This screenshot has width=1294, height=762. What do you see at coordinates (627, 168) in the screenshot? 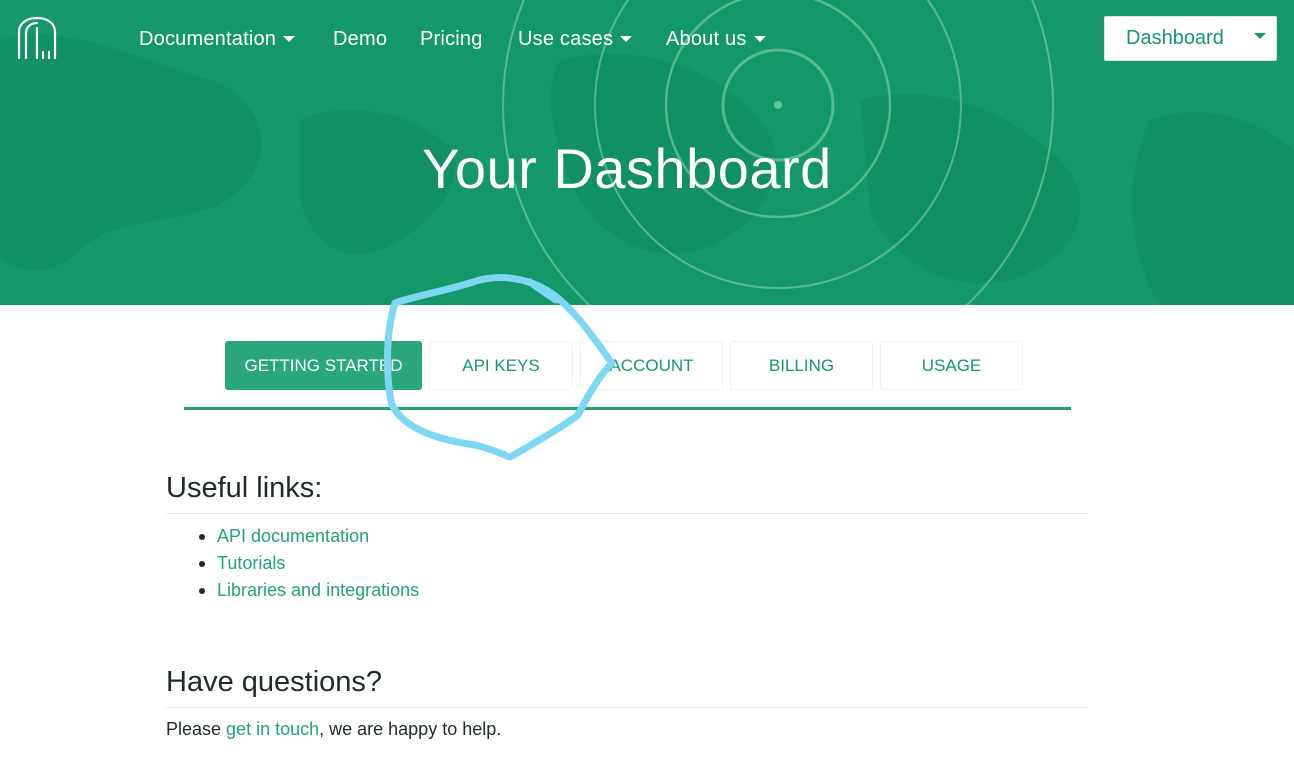
I see `page-title: Your Dashboard` at bounding box center [627, 168].